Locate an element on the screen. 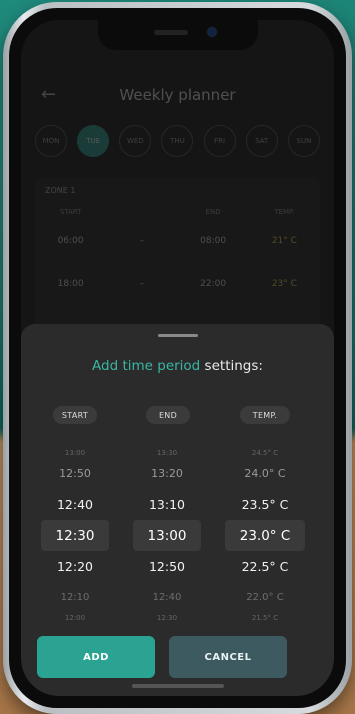 The image size is (355, 714). picker-option: 23.5° C is located at coordinates (265, 504).